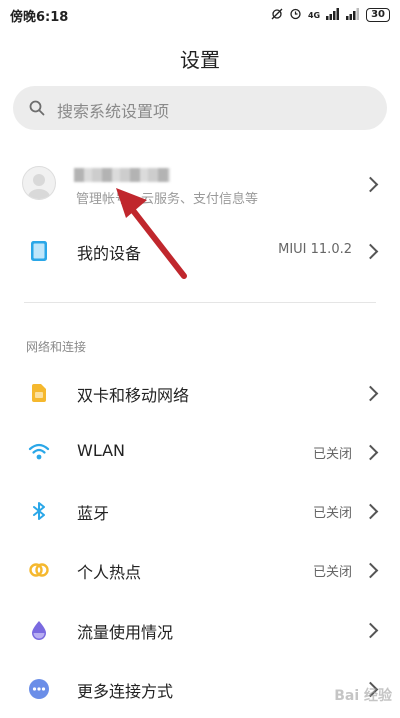 Image resolution: width=400 pixels, height=718 pixels. Describe the element at coordinates (295, 15) in the screenshot. I see `alarm-icon` at that location.